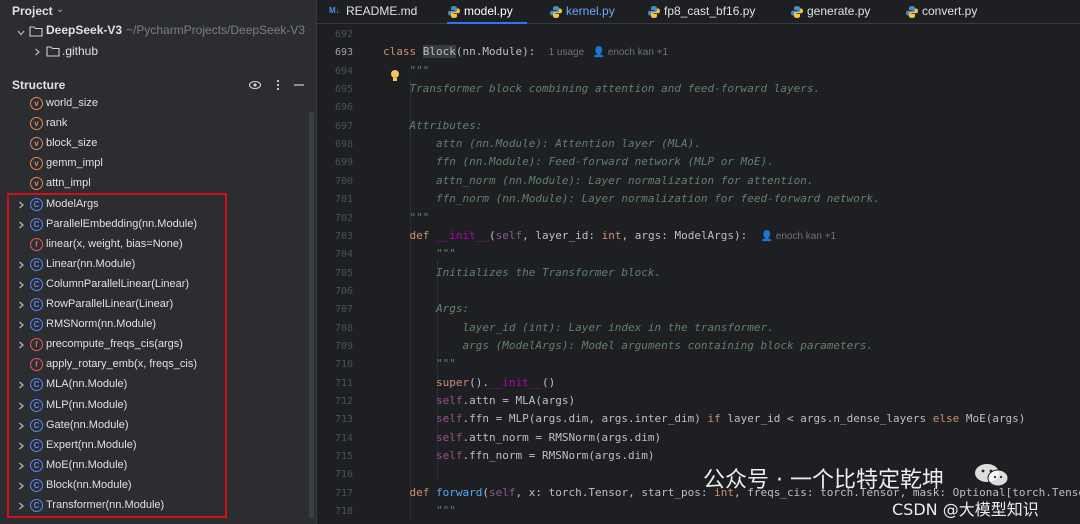  I want to click on wechat-logo-icon, so click(992, 475).